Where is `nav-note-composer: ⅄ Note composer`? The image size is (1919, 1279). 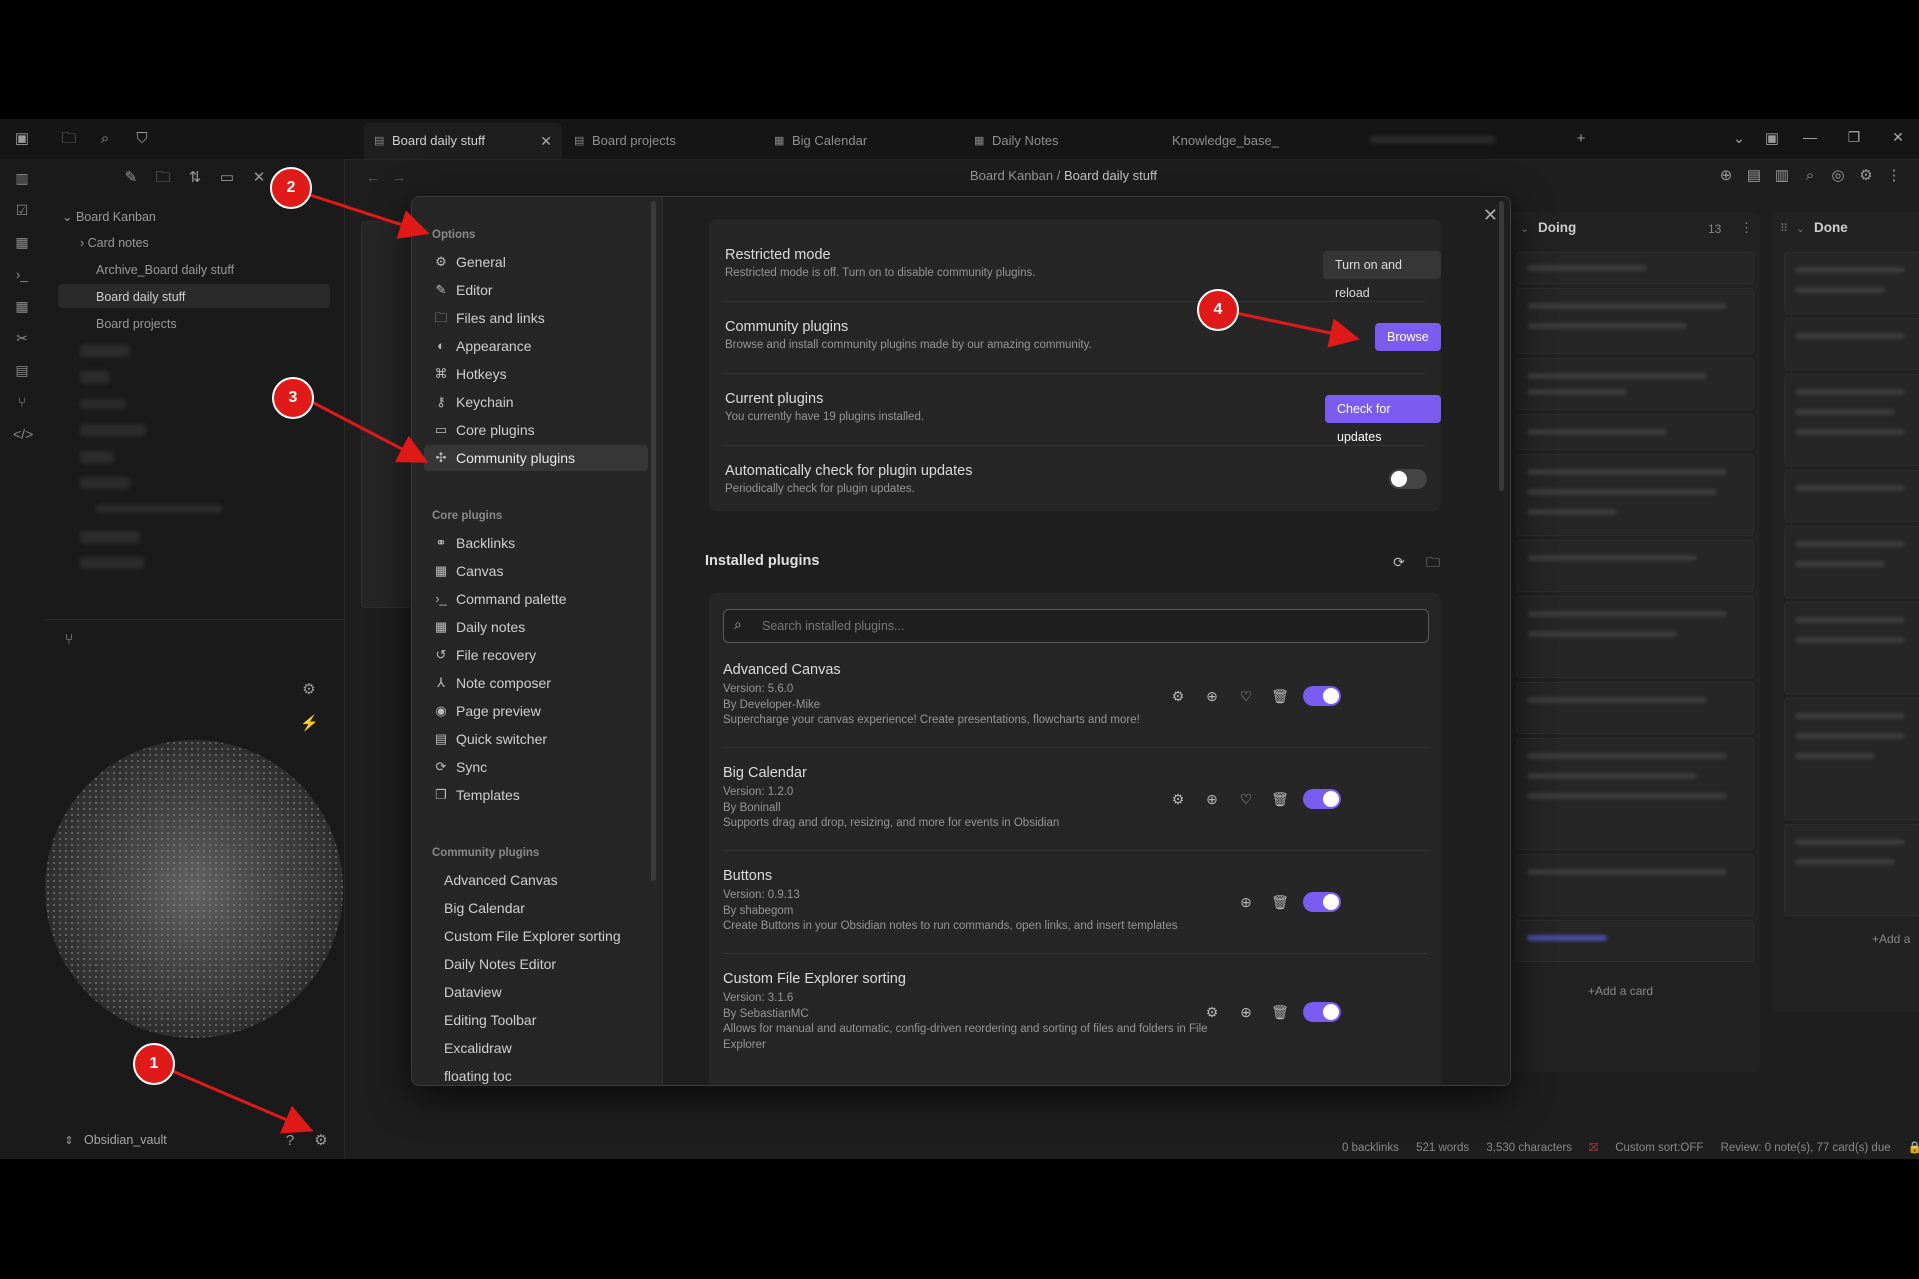
nav-note-composer: ⅄ Note composer is located at coordinates (536, 683).